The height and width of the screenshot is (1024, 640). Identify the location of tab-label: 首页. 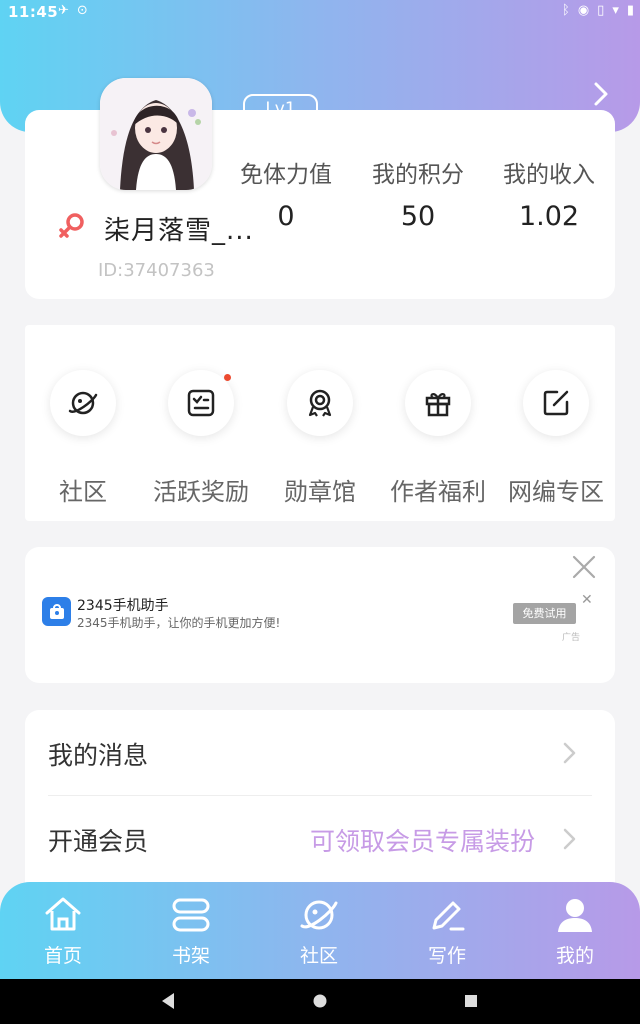
(62, 956).